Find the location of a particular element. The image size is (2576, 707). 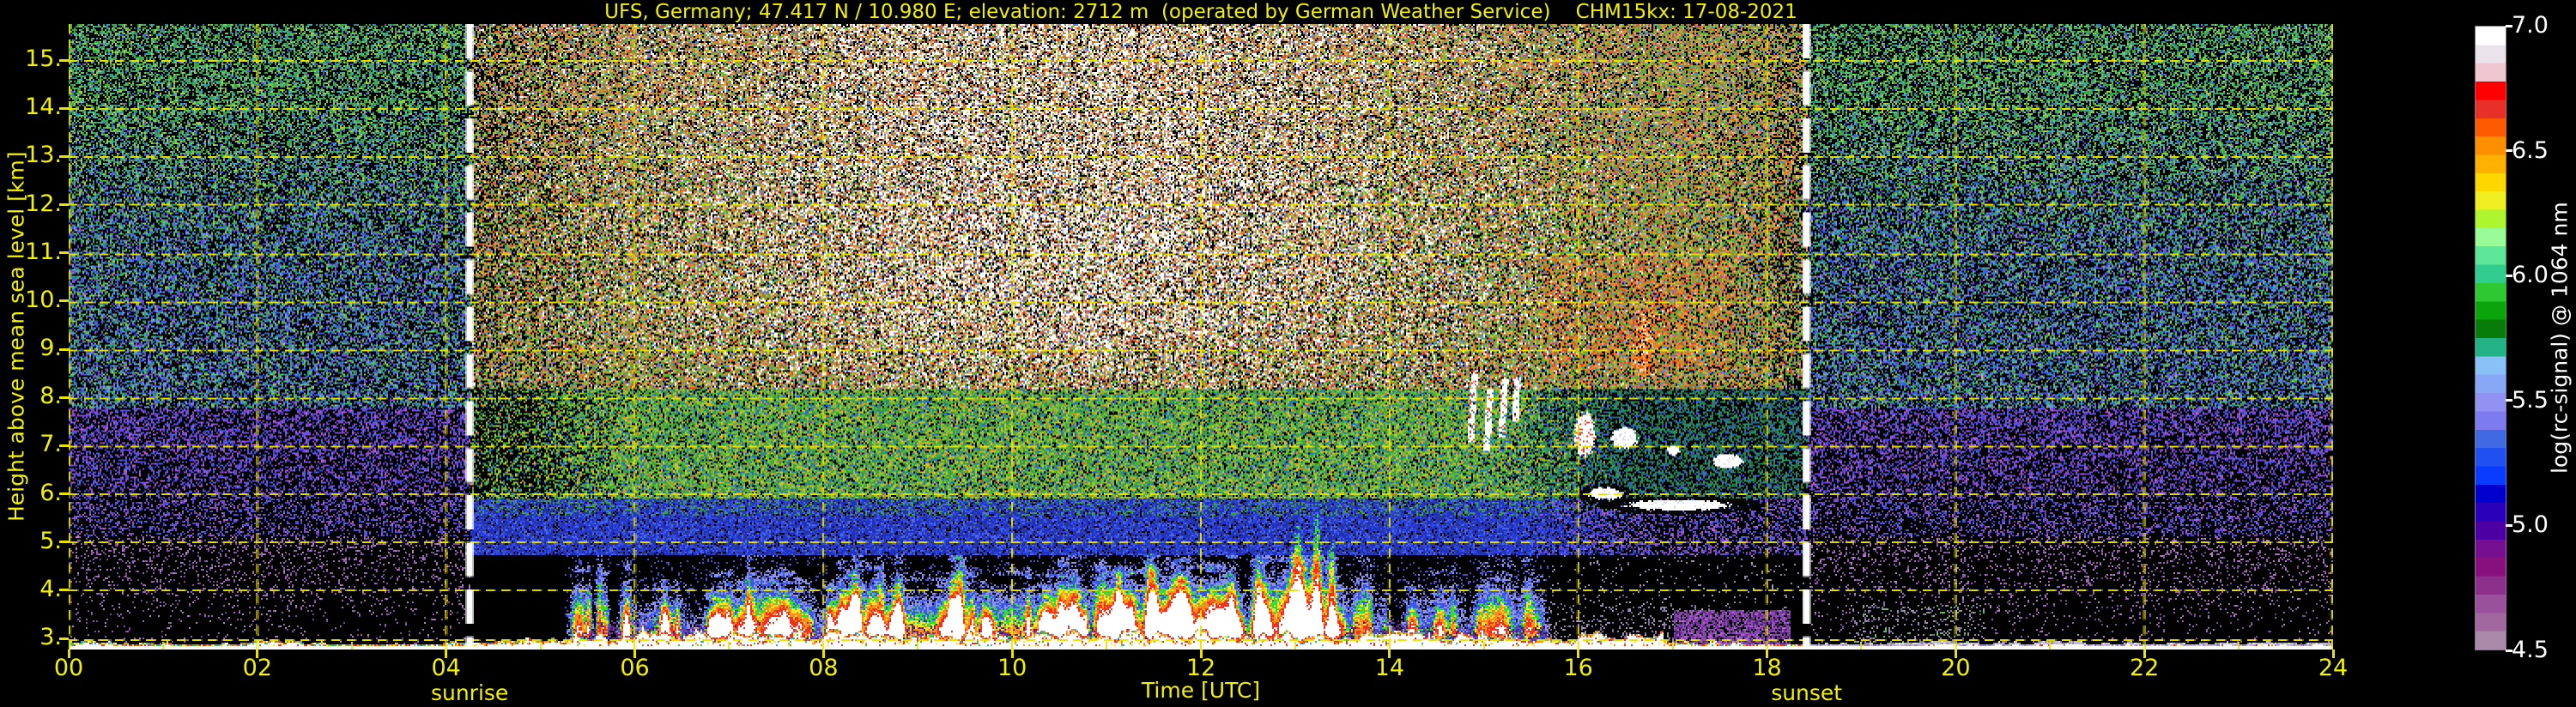

y-tick-label-8: 8. is located at coordinates (50, 396).